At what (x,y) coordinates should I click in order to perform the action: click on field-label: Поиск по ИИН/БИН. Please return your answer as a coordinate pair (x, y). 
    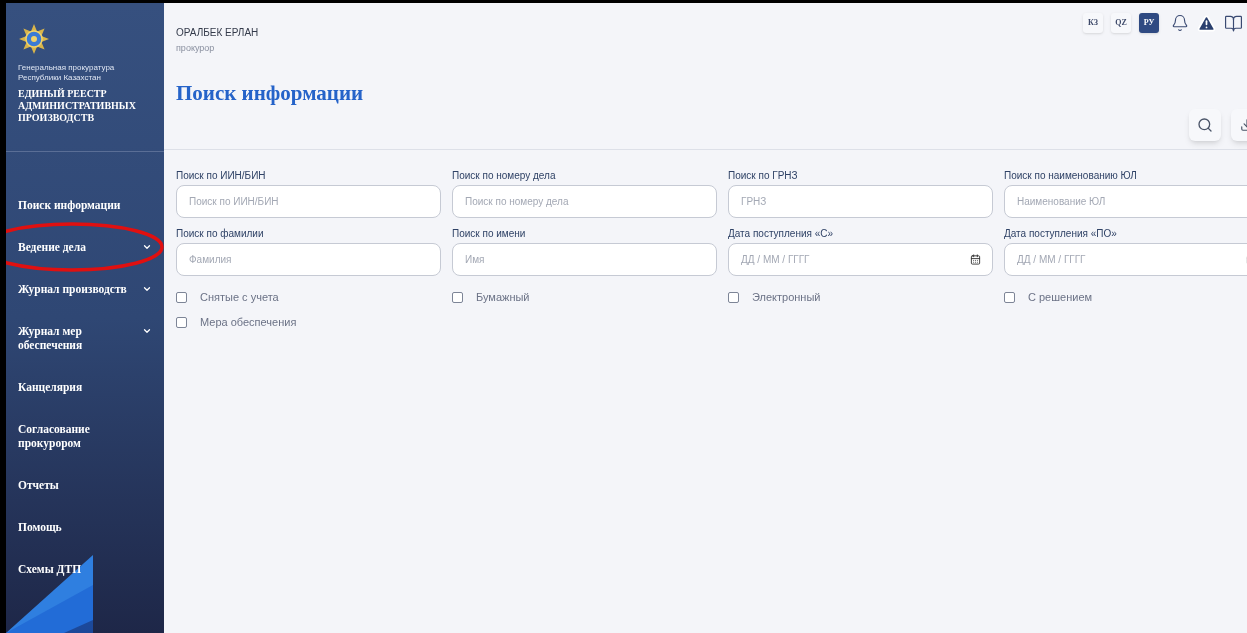
    Looking at the image, I should click on (221, 174).